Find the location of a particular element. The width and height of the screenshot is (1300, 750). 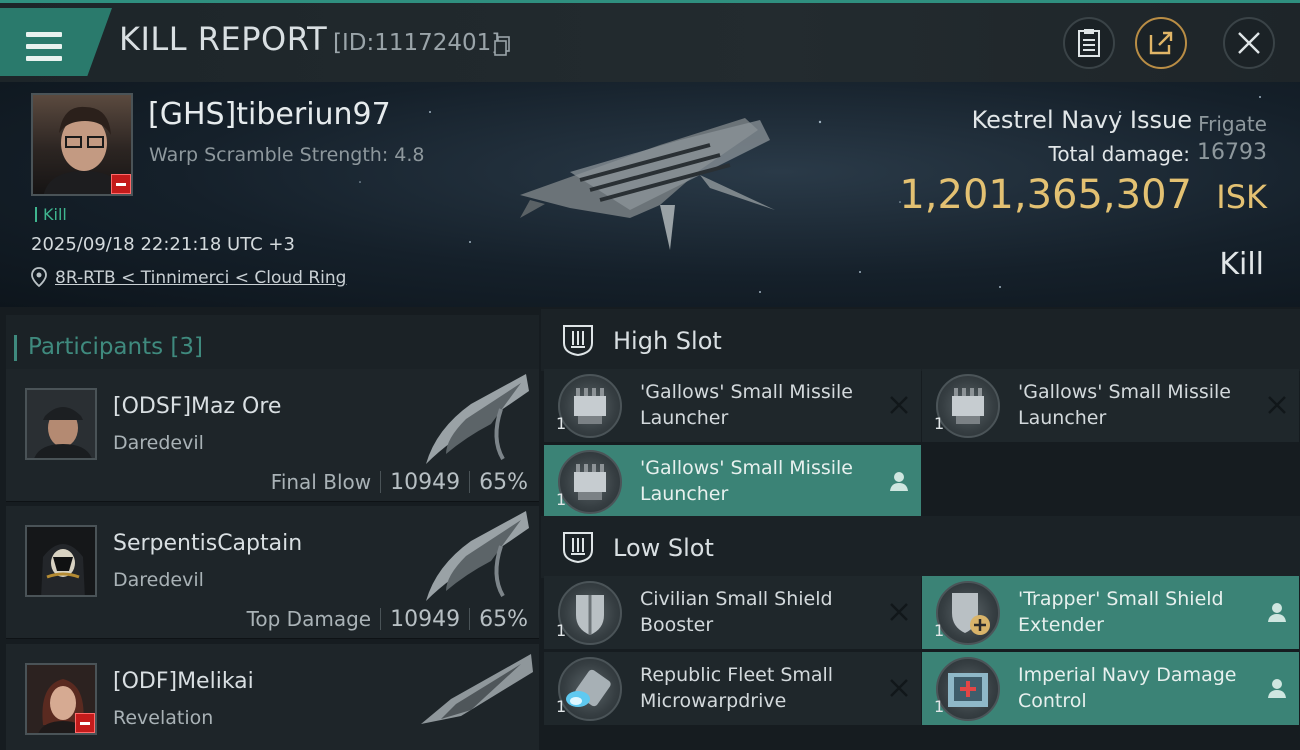

participant-ship: Revelation is located at coordinates (163, 718).